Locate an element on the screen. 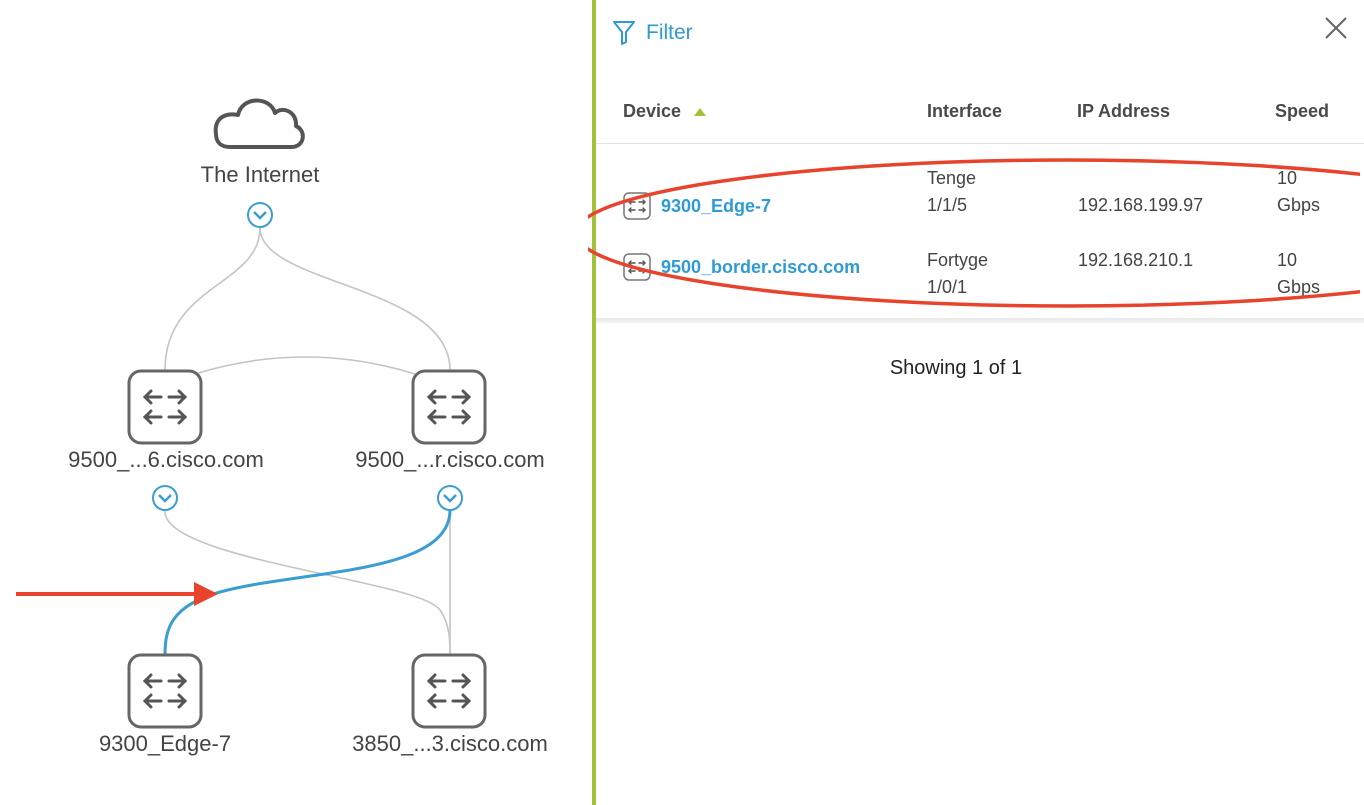  filter-button: Filter is located at coordinates (652, 33).